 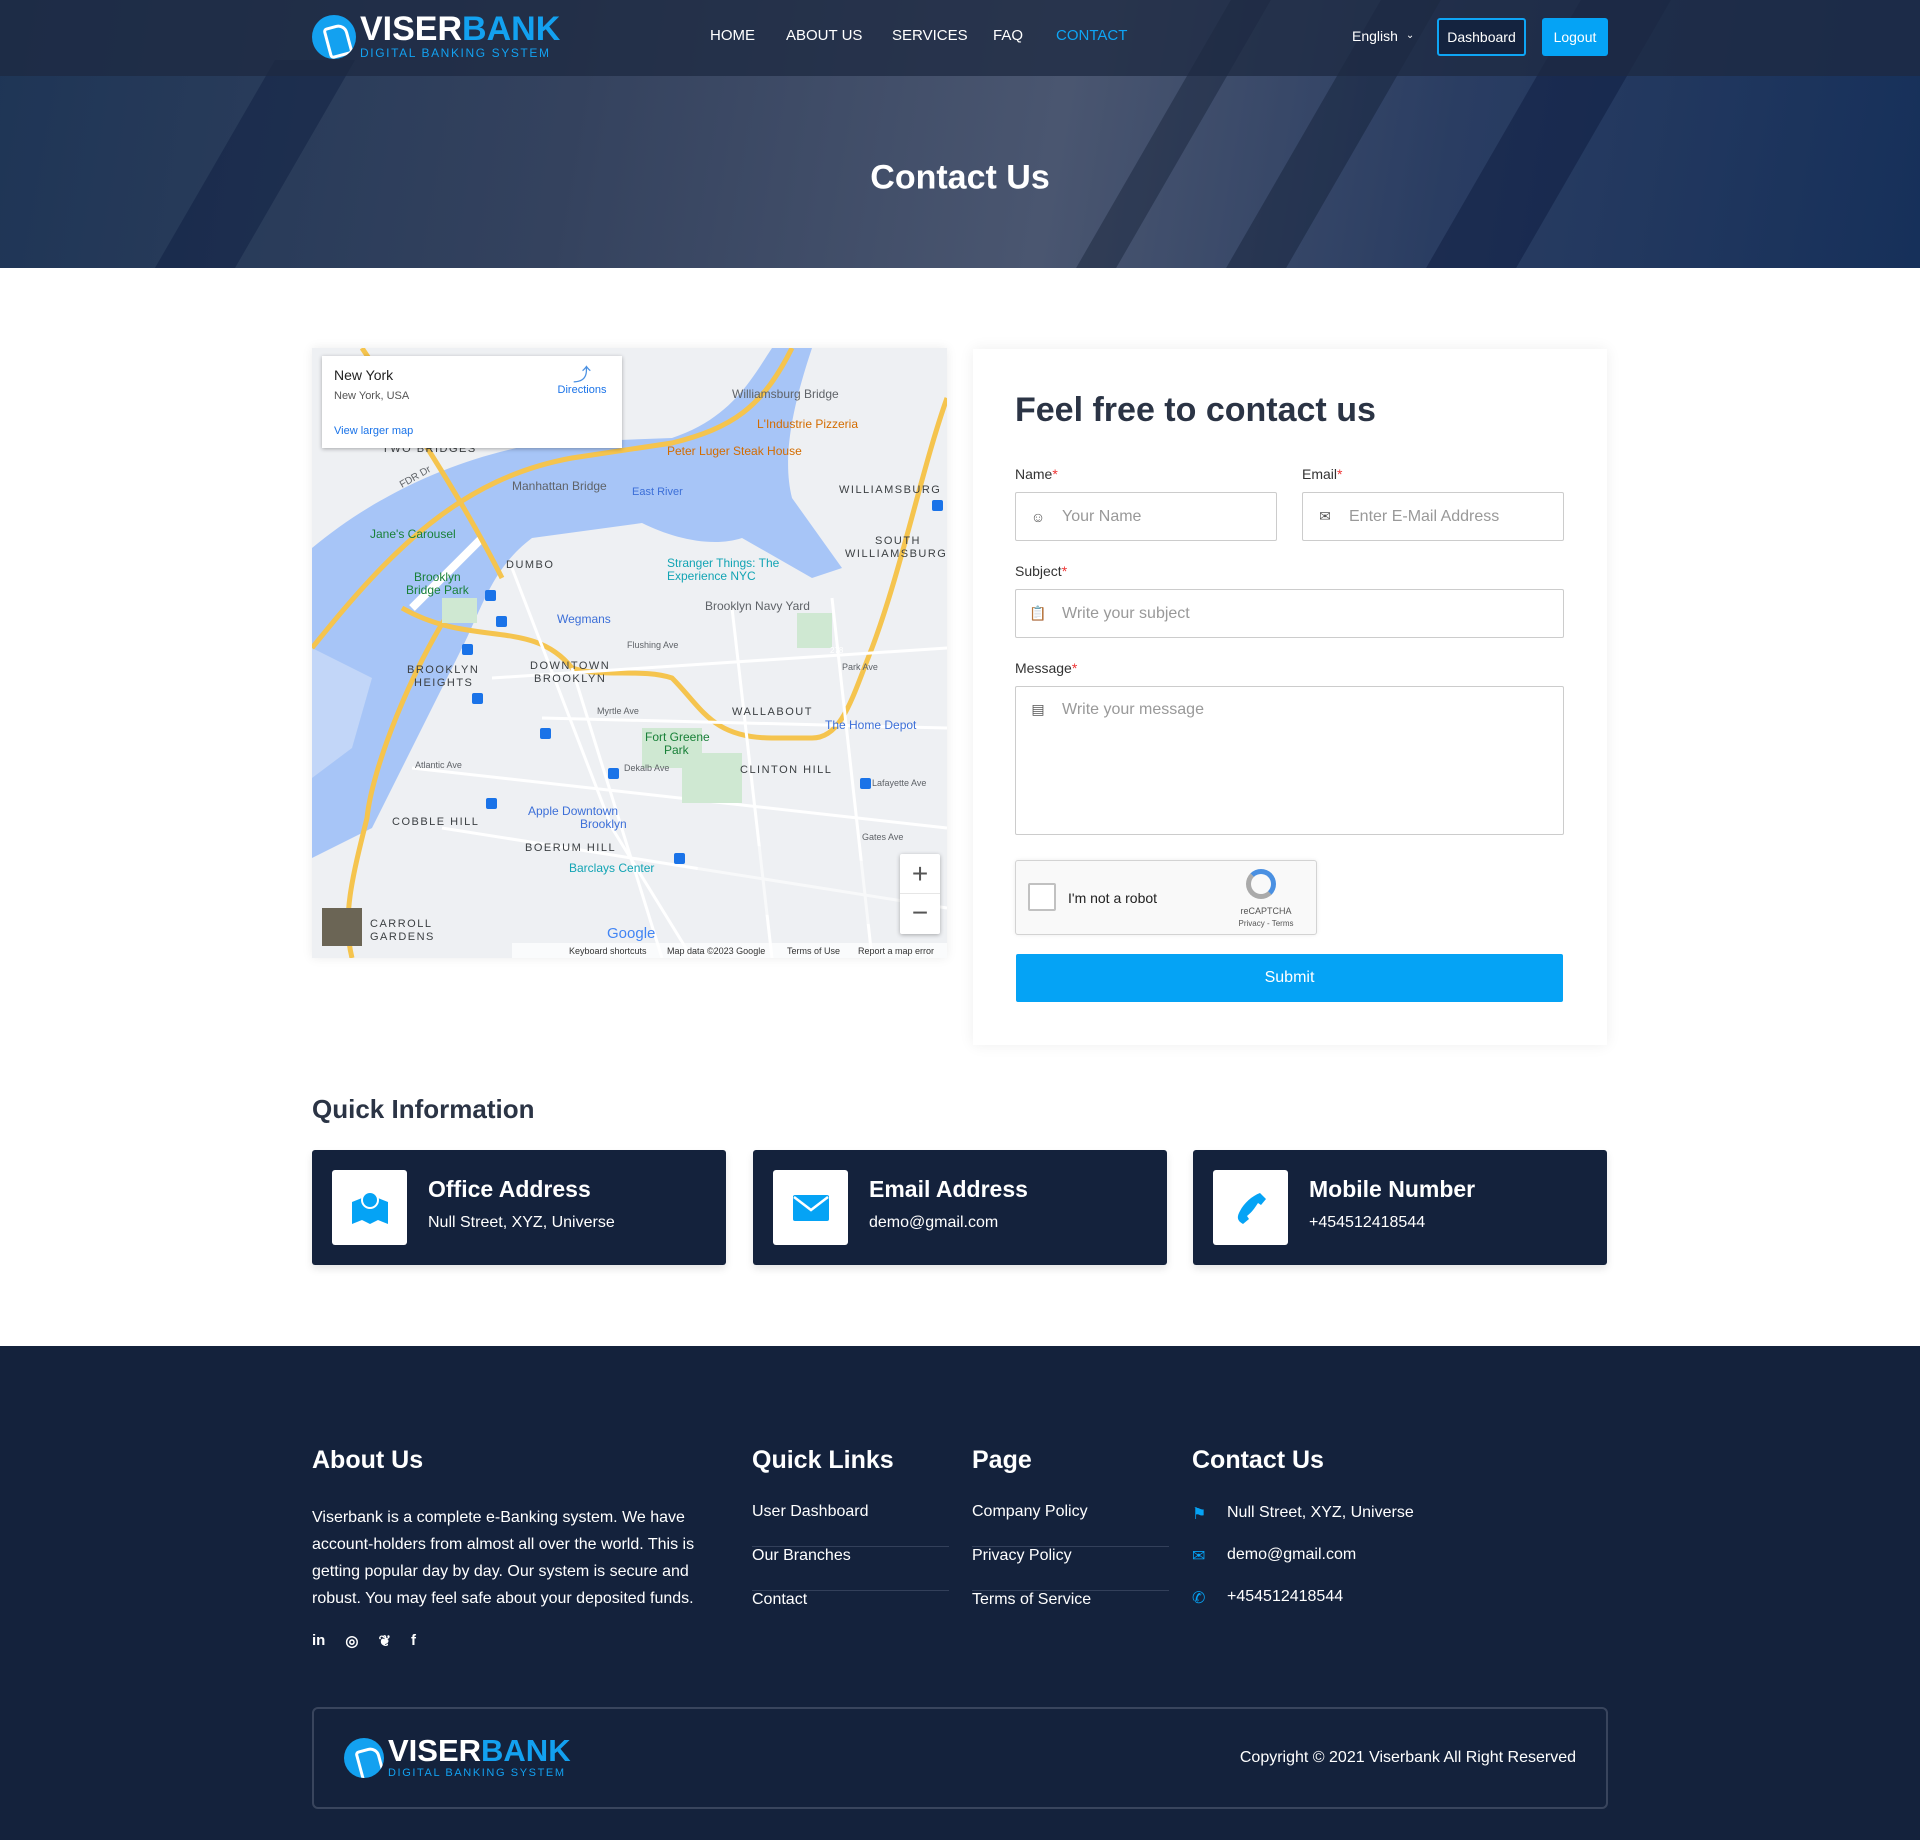 What do you see at coordinates (1383, 36) in the screenshot?
I see `language-select: English ⌄` at bounding box center [1383, 36].